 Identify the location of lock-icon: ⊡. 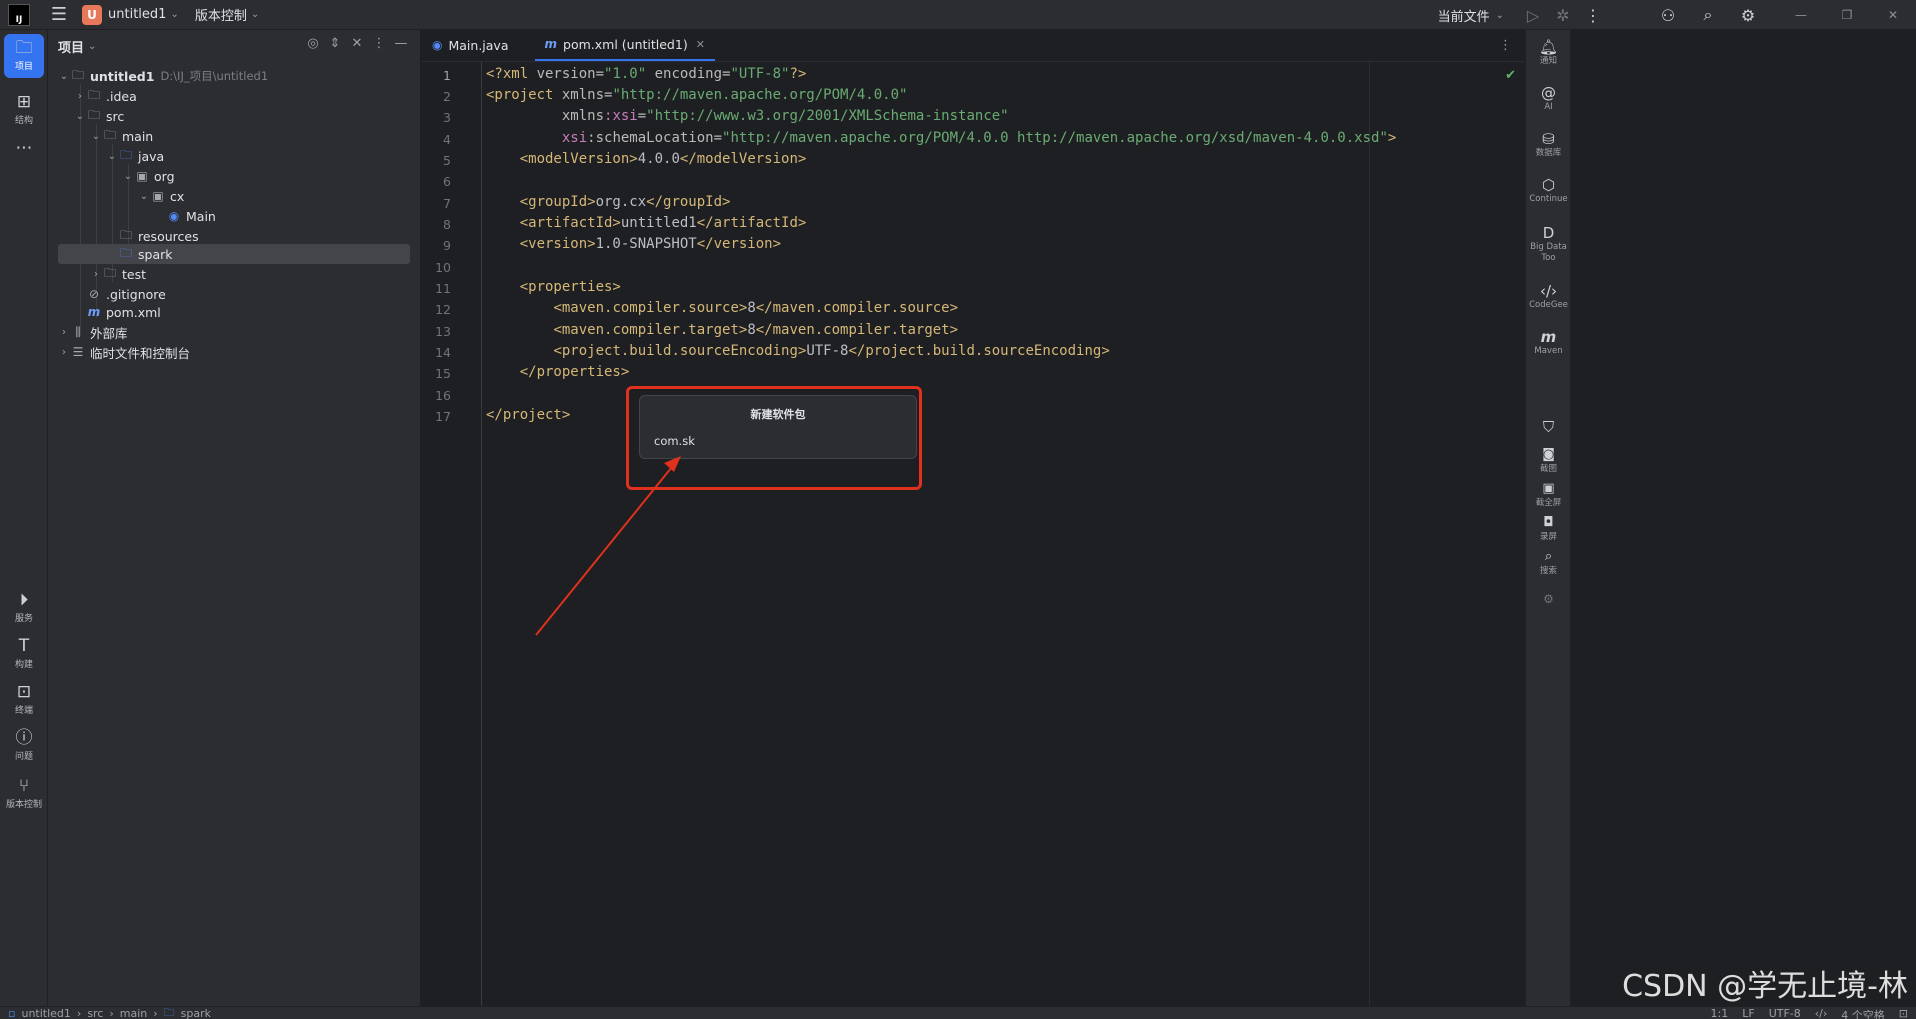
(1903, 1013).